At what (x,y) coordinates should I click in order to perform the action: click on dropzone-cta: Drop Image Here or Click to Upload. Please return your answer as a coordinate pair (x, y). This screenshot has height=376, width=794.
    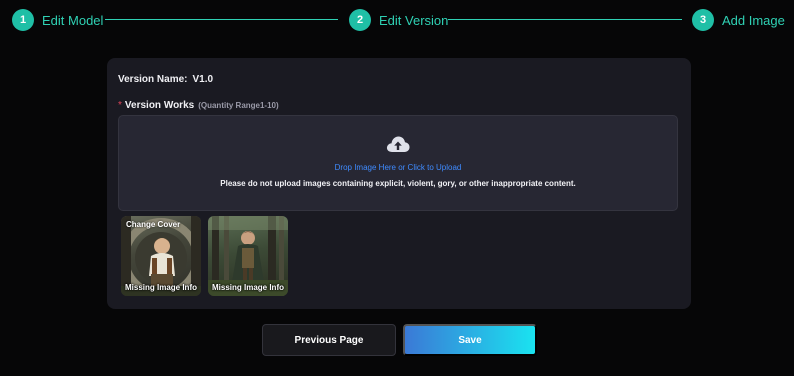
    Looking at the image, I should click on (398, 167).